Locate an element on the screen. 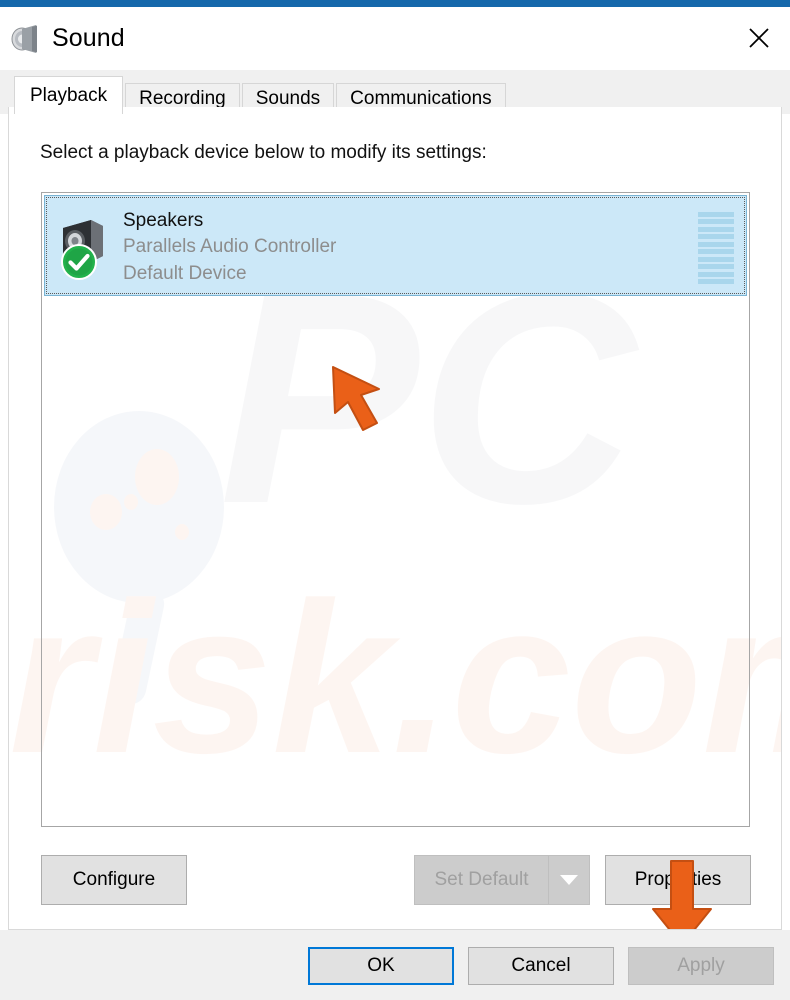 This screenshot has height=1000, width=790. set-default-dropdown-button is located at coordinates (569, 880).